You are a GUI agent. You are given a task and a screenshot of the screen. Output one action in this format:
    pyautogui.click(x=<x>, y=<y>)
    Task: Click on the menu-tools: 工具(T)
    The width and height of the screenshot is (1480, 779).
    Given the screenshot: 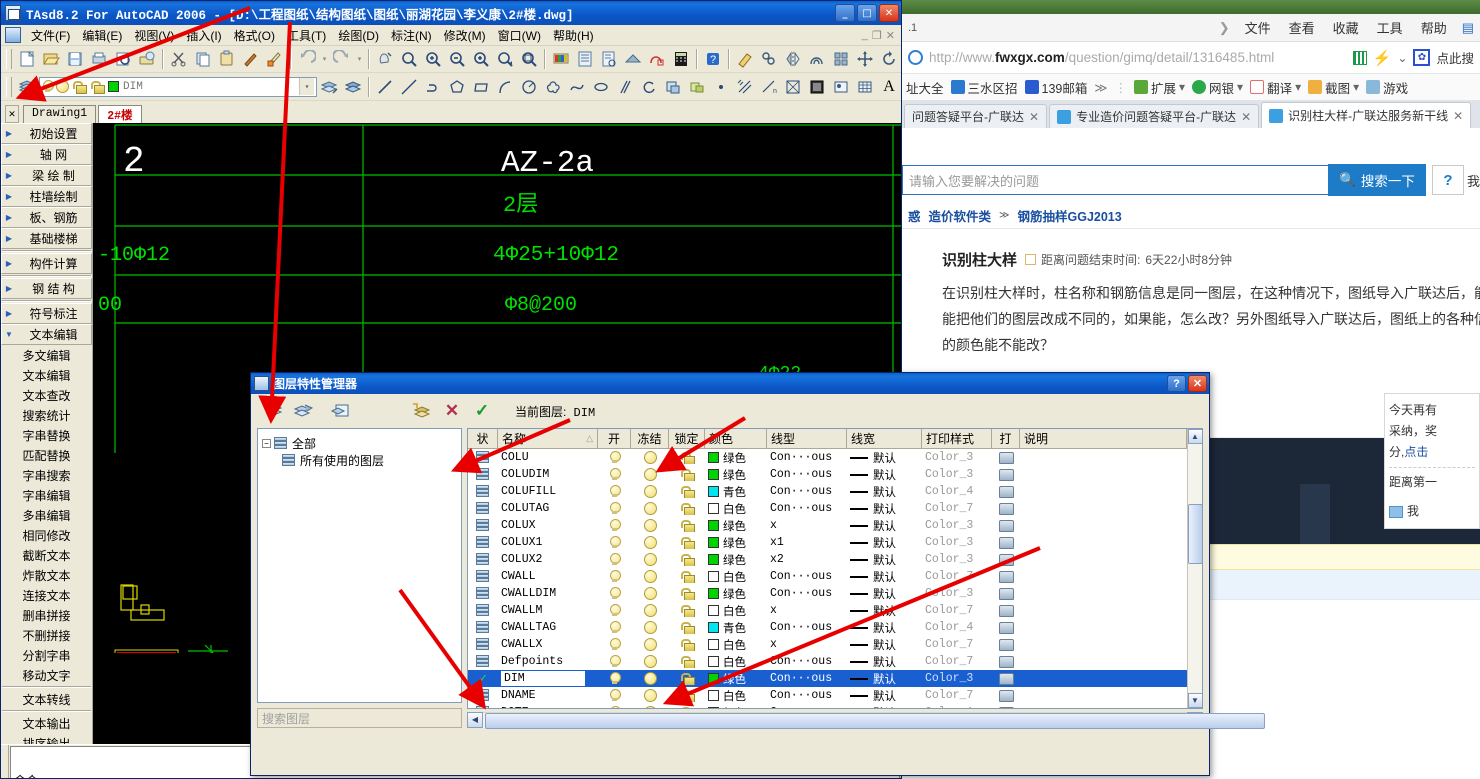 What is the action you would take?
    pyautogui.click(x=306, y=35)
    